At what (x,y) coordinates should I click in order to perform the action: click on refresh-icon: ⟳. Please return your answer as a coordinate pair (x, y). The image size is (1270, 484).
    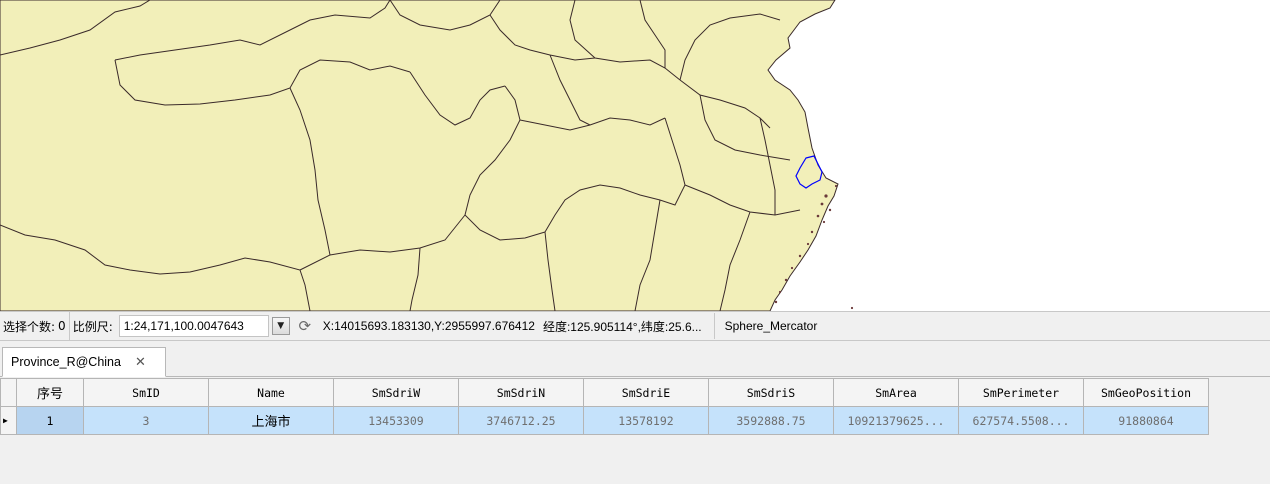
    Looking at the image, I should click on (305, 326).